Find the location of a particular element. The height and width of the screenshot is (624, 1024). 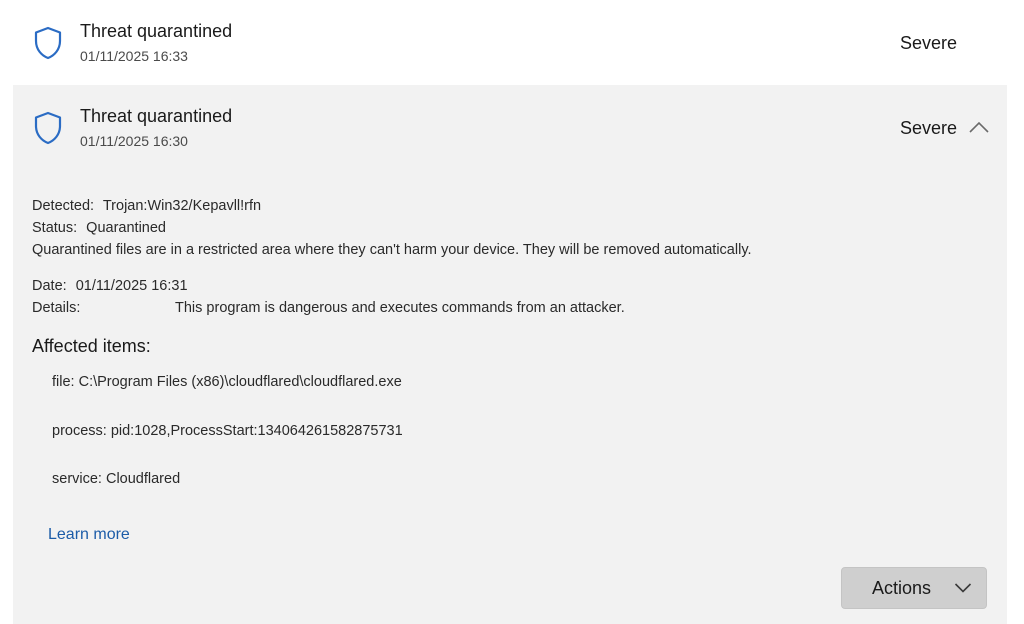

threat-timestamp: 01/11/2025 16:33 is located at coordinates (134, 56).